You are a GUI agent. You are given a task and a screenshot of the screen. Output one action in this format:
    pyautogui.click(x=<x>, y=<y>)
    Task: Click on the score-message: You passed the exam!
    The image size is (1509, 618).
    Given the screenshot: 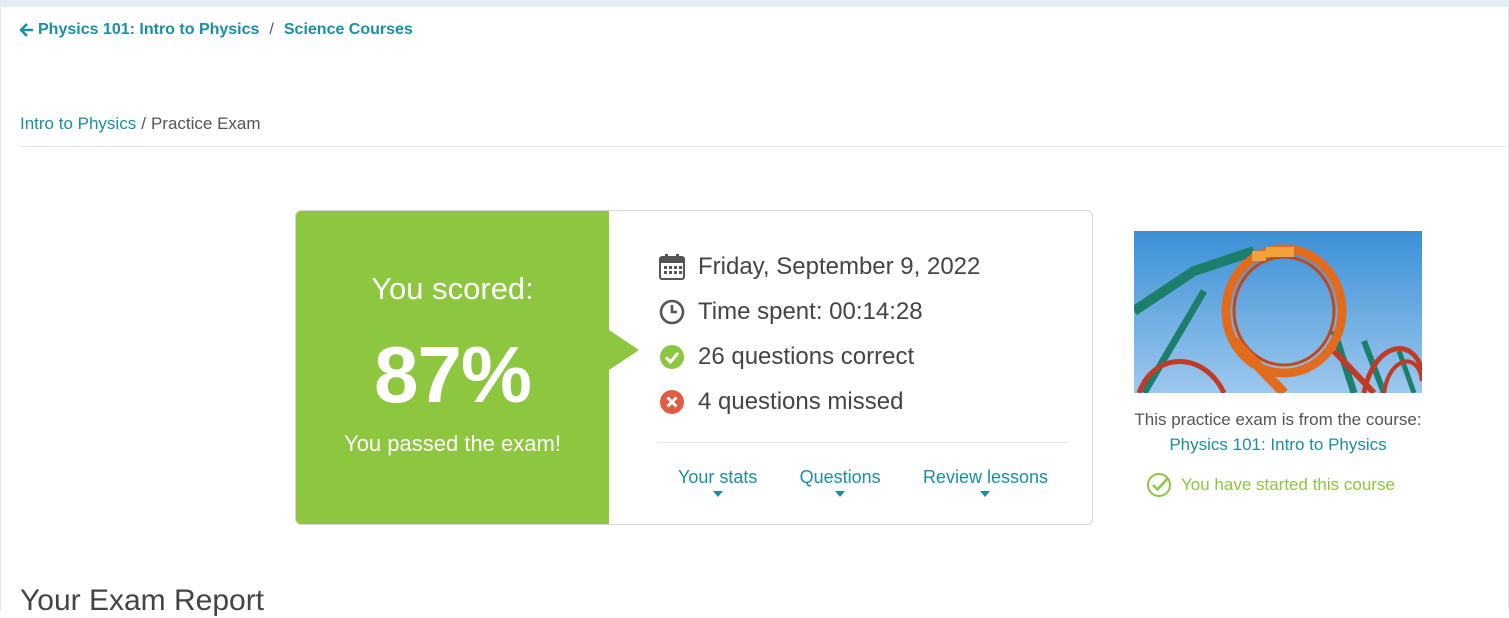 What is the action you would take?
    pyautogui.click(x=452, y=443)
    